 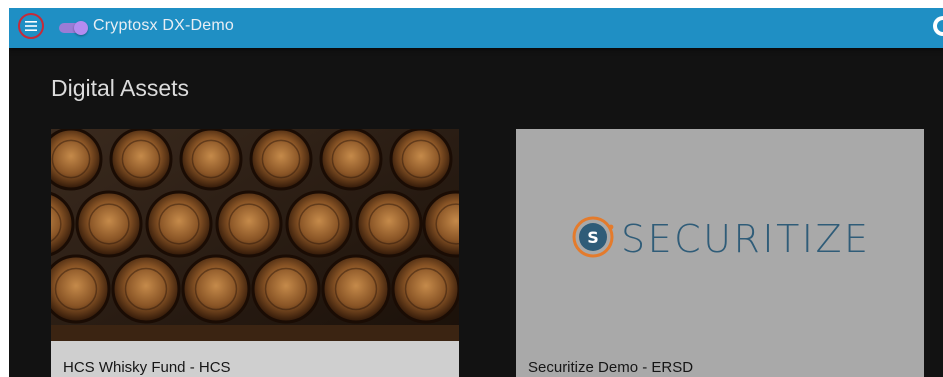 I want to click on card-label: HCS Whisky Fund - HCS, so click(x=147, y=367).